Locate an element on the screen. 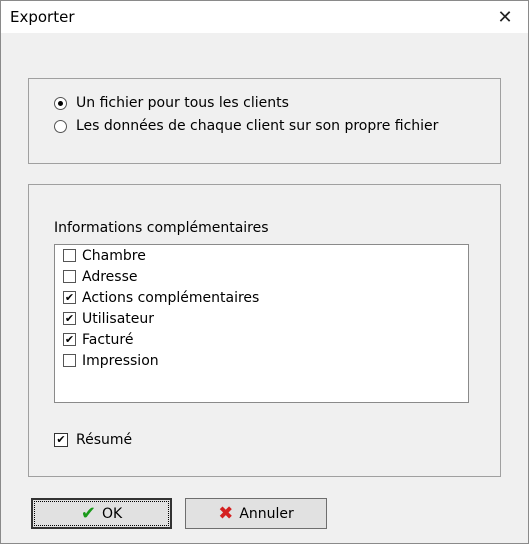 The height and width of the screenshot is (544, 529). cancel-label: Annuler is located at coordinates (266, 513).